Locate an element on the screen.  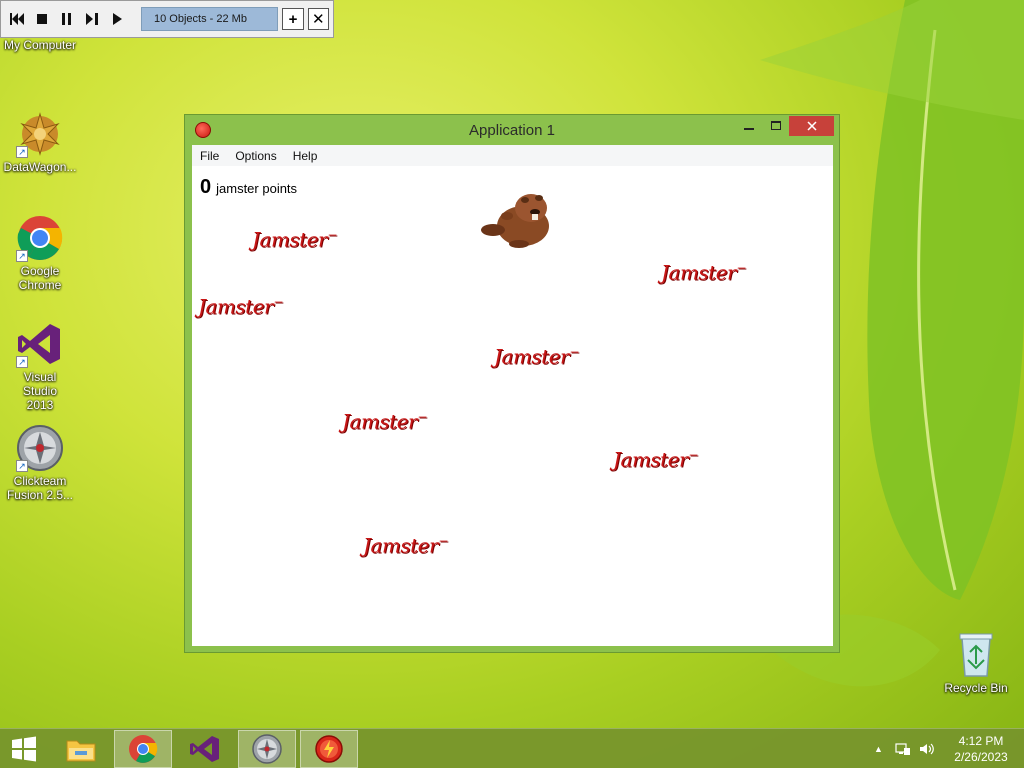
recycle-bin-icon is located at coordinates (976, 655).